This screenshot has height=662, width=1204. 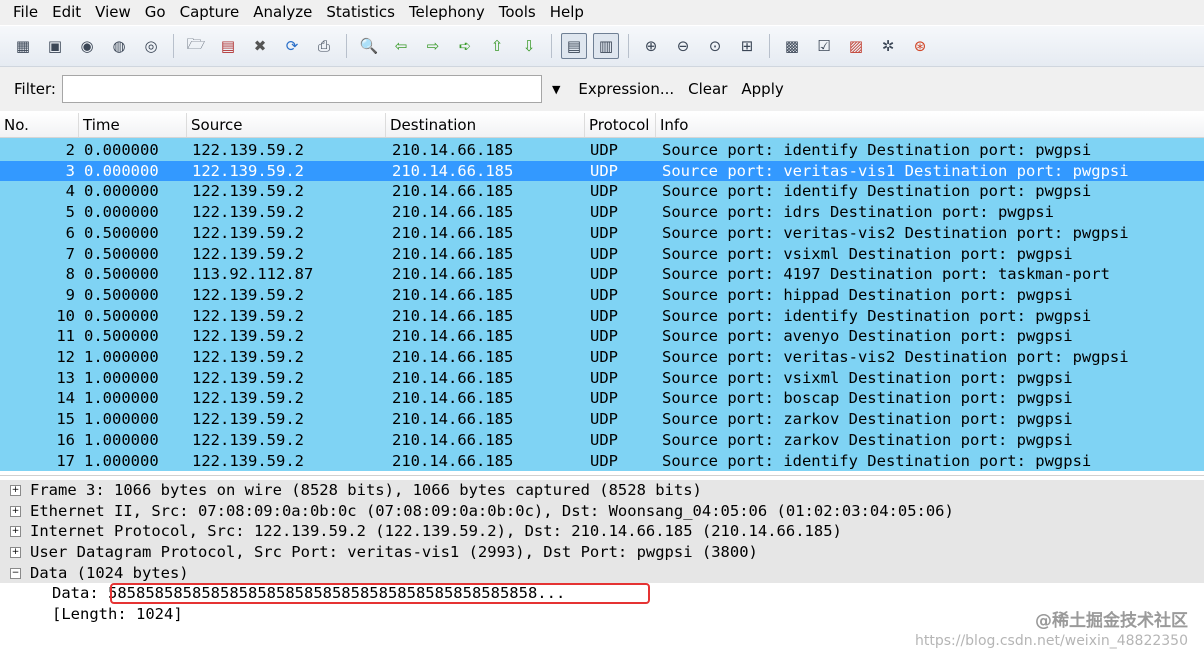 What do you see at coordinates (87, 46) in the screenshot?
I see `start-capture-icon: ◉` at bounding box center [87, 46].